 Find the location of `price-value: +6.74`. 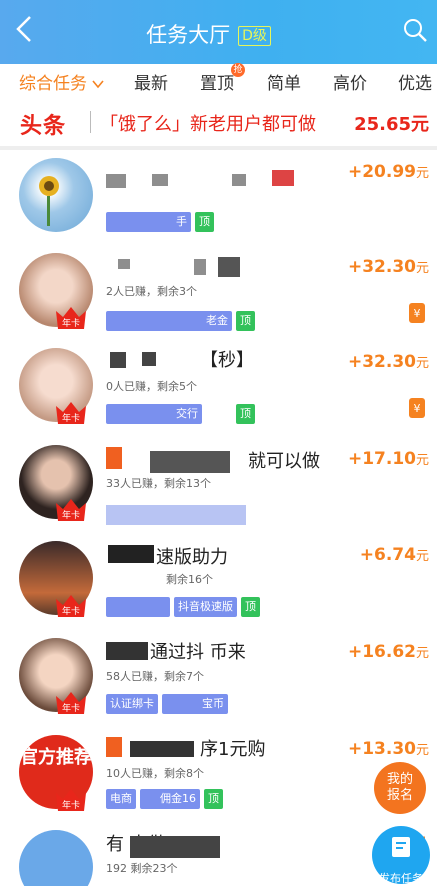

price-value: +6.74 is located at coordinates (387, 555).